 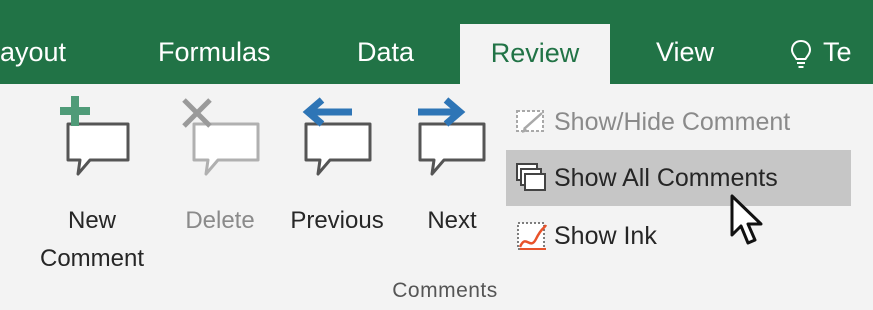 I want to click on show-ink-button: Show Ink, so click(x=678, y=236).